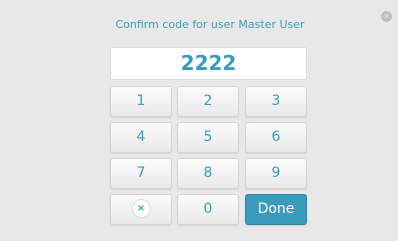 The image size is (398, 241). Describe the element at coordinates (141, 101) in the screenshot. I see `key-1: 1` at that location.